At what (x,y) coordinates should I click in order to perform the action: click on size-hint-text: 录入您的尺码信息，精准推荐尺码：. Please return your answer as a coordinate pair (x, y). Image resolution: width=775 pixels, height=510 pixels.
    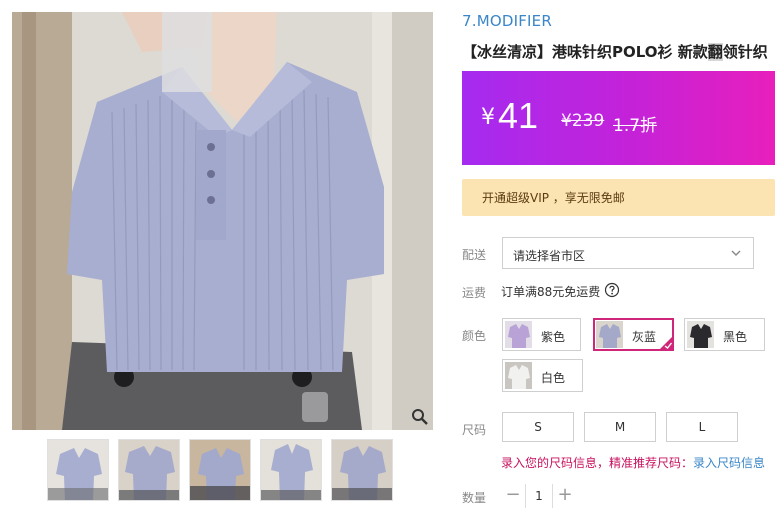
    Looking at the image, I should click on (597, 463).